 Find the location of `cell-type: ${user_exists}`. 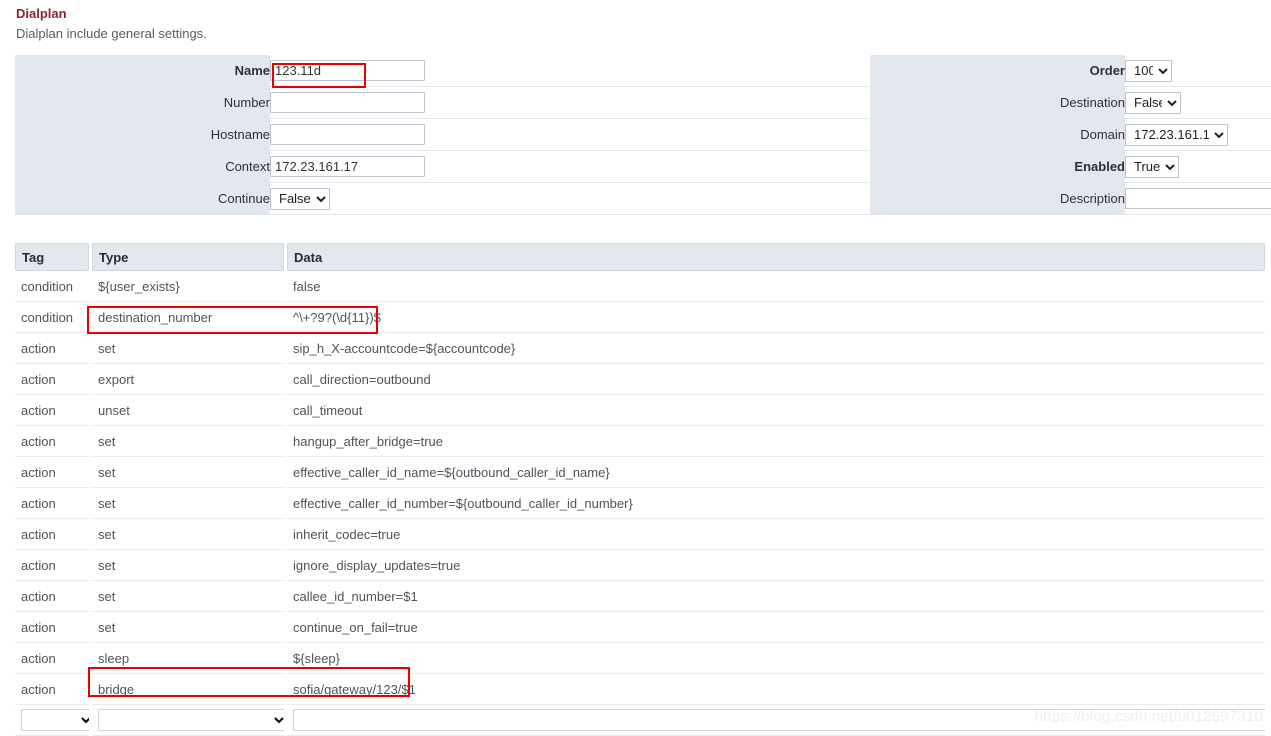

cell-type: ${user_exists} is located at coordinates (188, 286).